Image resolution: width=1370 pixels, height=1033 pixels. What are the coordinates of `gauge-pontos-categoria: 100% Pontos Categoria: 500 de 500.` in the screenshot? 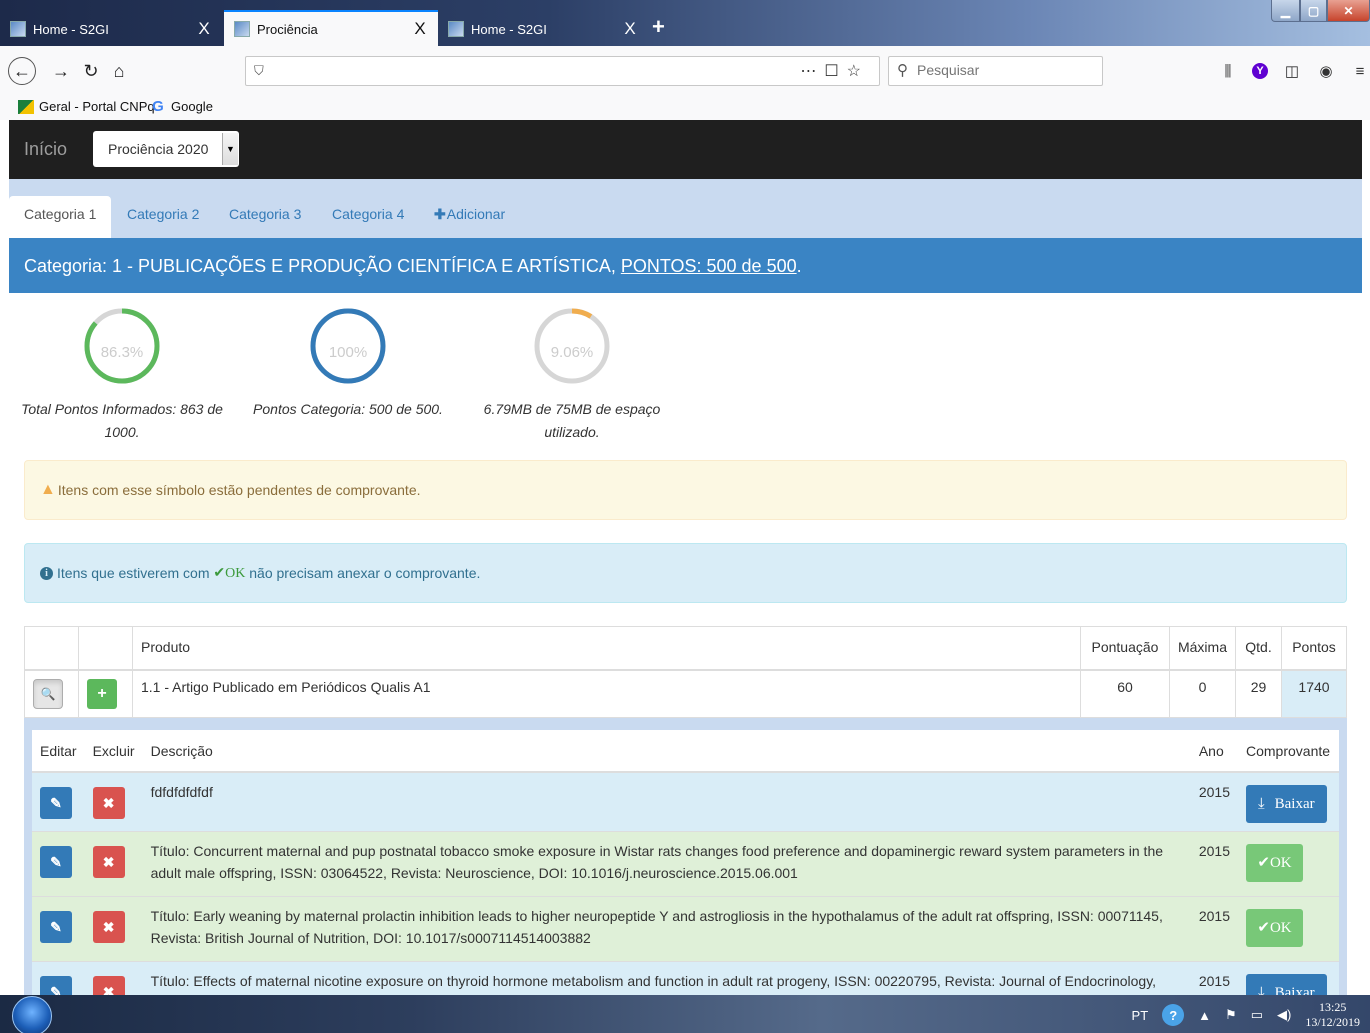 It's located at (348, 363).